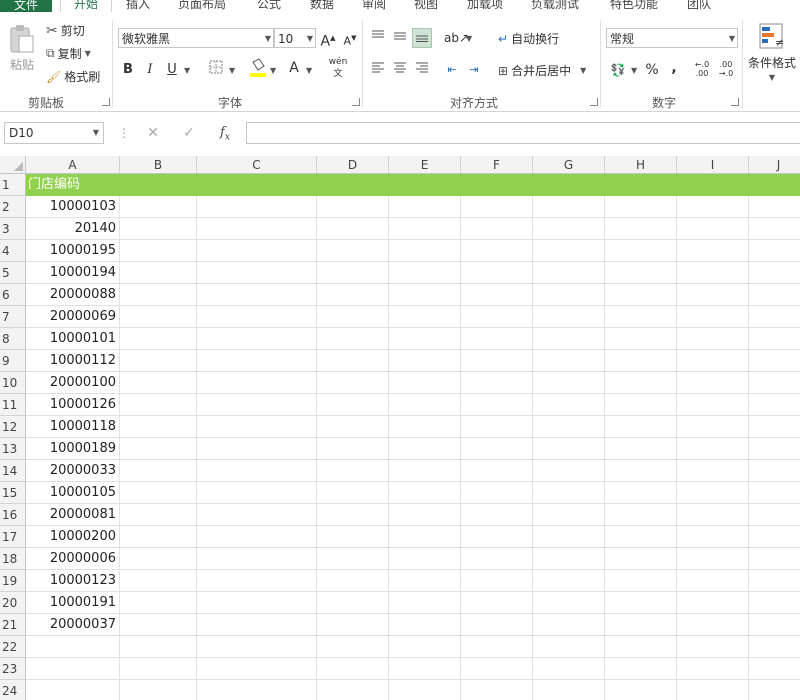 The image size is (800, 700). Describe the element at coordinates (73, 361) in the screenshot. I see `table-cell: 10000112` at that location.